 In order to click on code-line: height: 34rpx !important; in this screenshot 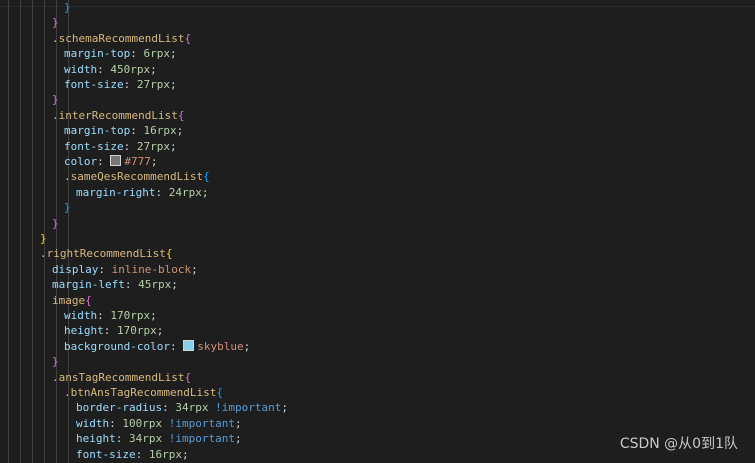, I will do `click(159, 438)`.